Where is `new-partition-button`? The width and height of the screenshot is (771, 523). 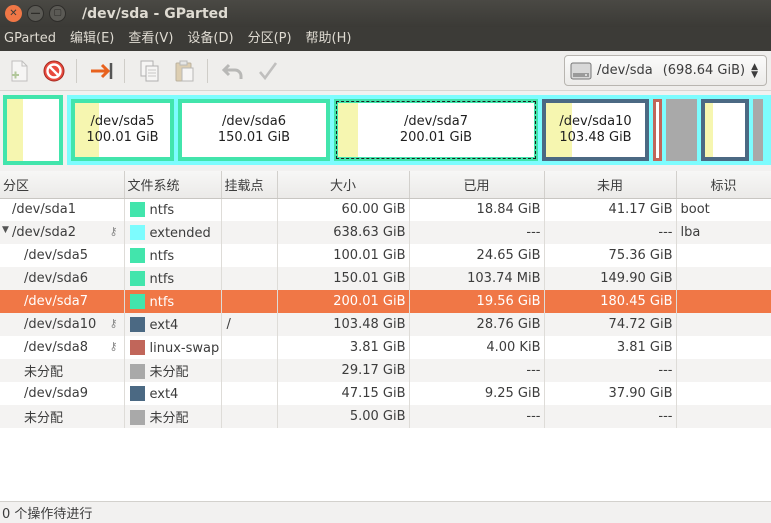
new-partition-button is located at coordinates (19, 71).